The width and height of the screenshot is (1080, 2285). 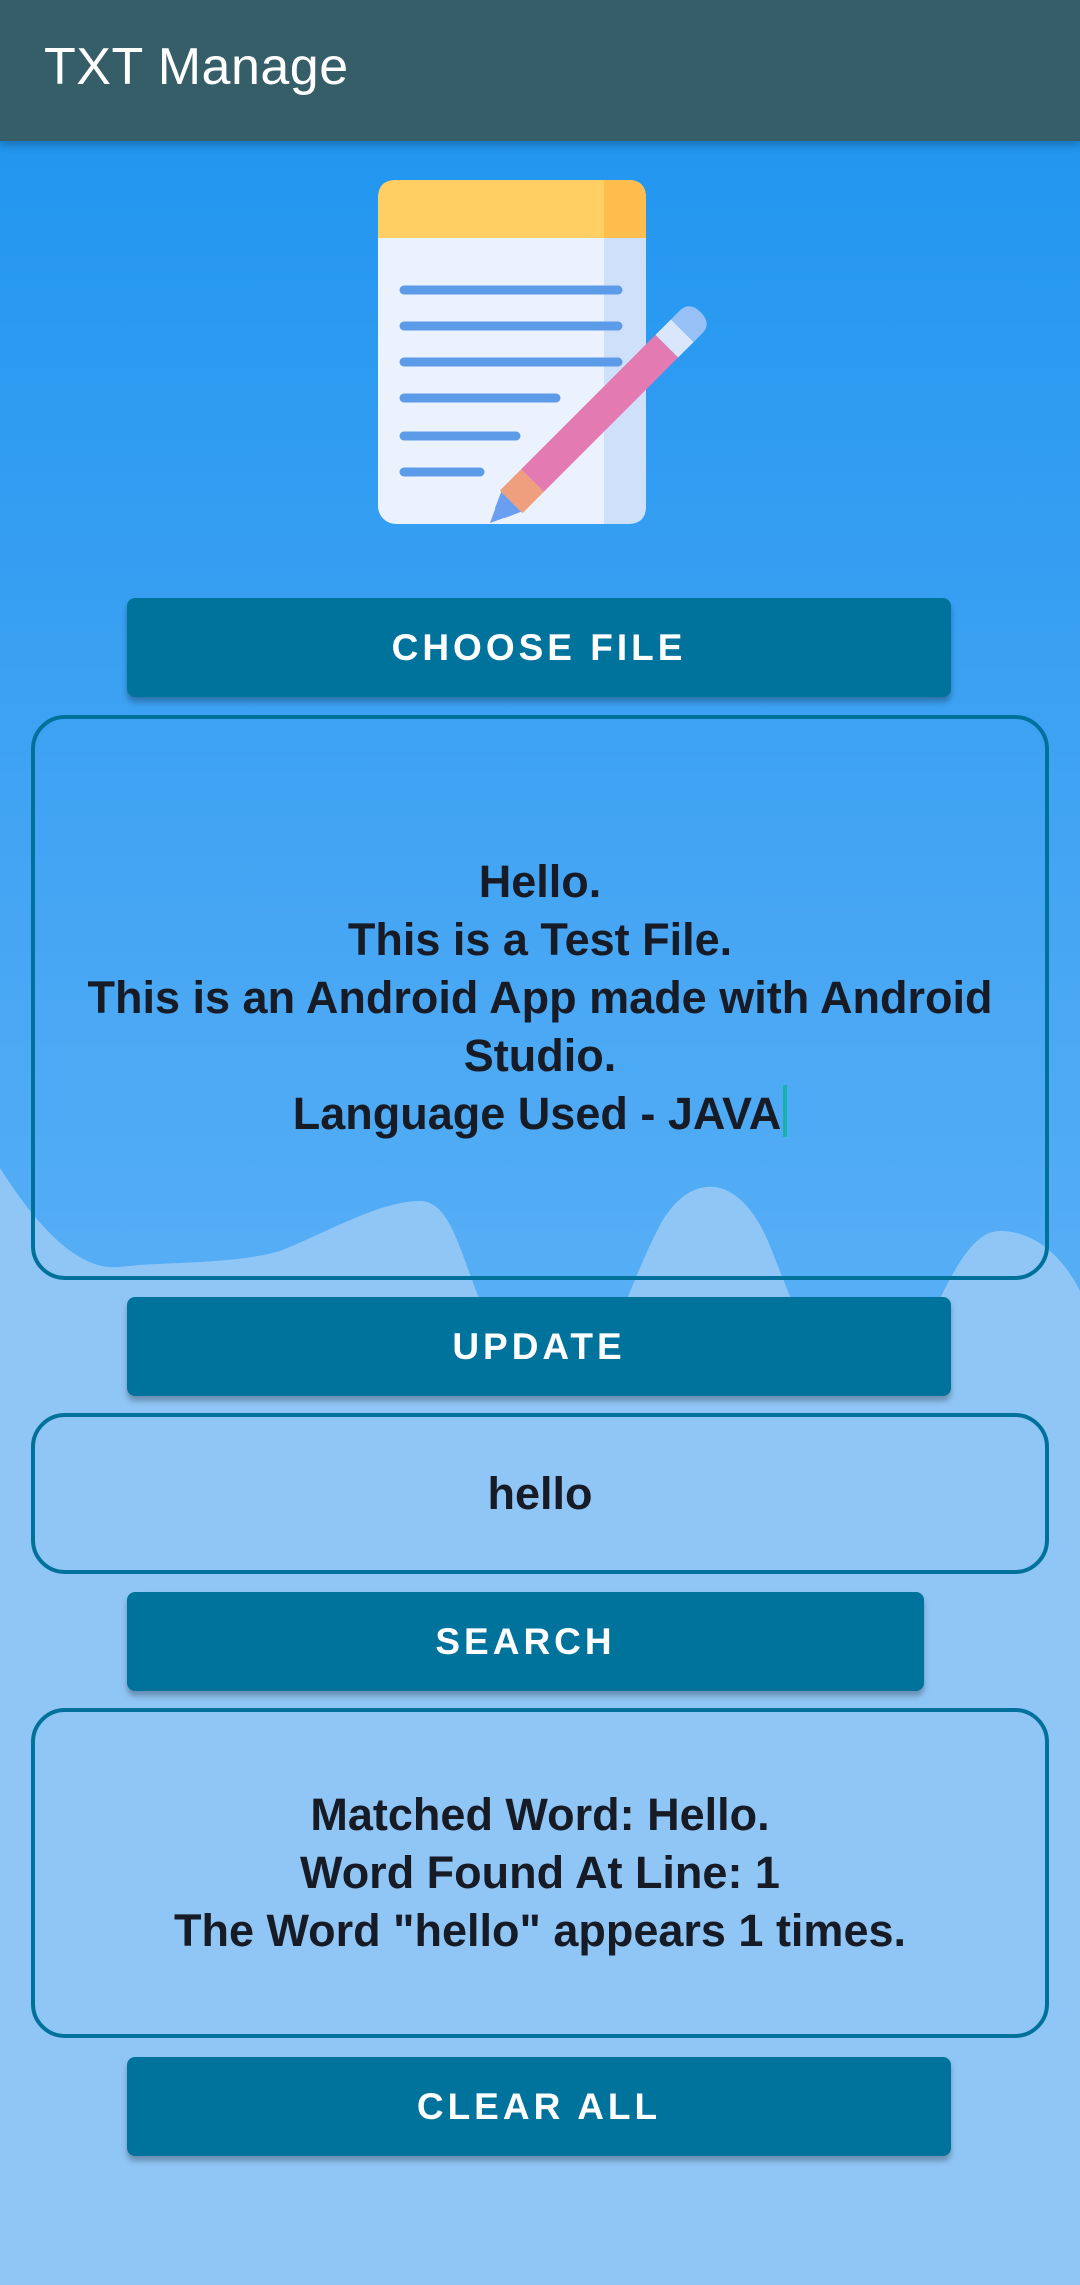 I want to click on choose-file-button: CHOOSE FILE, so click(x=539, y=647).